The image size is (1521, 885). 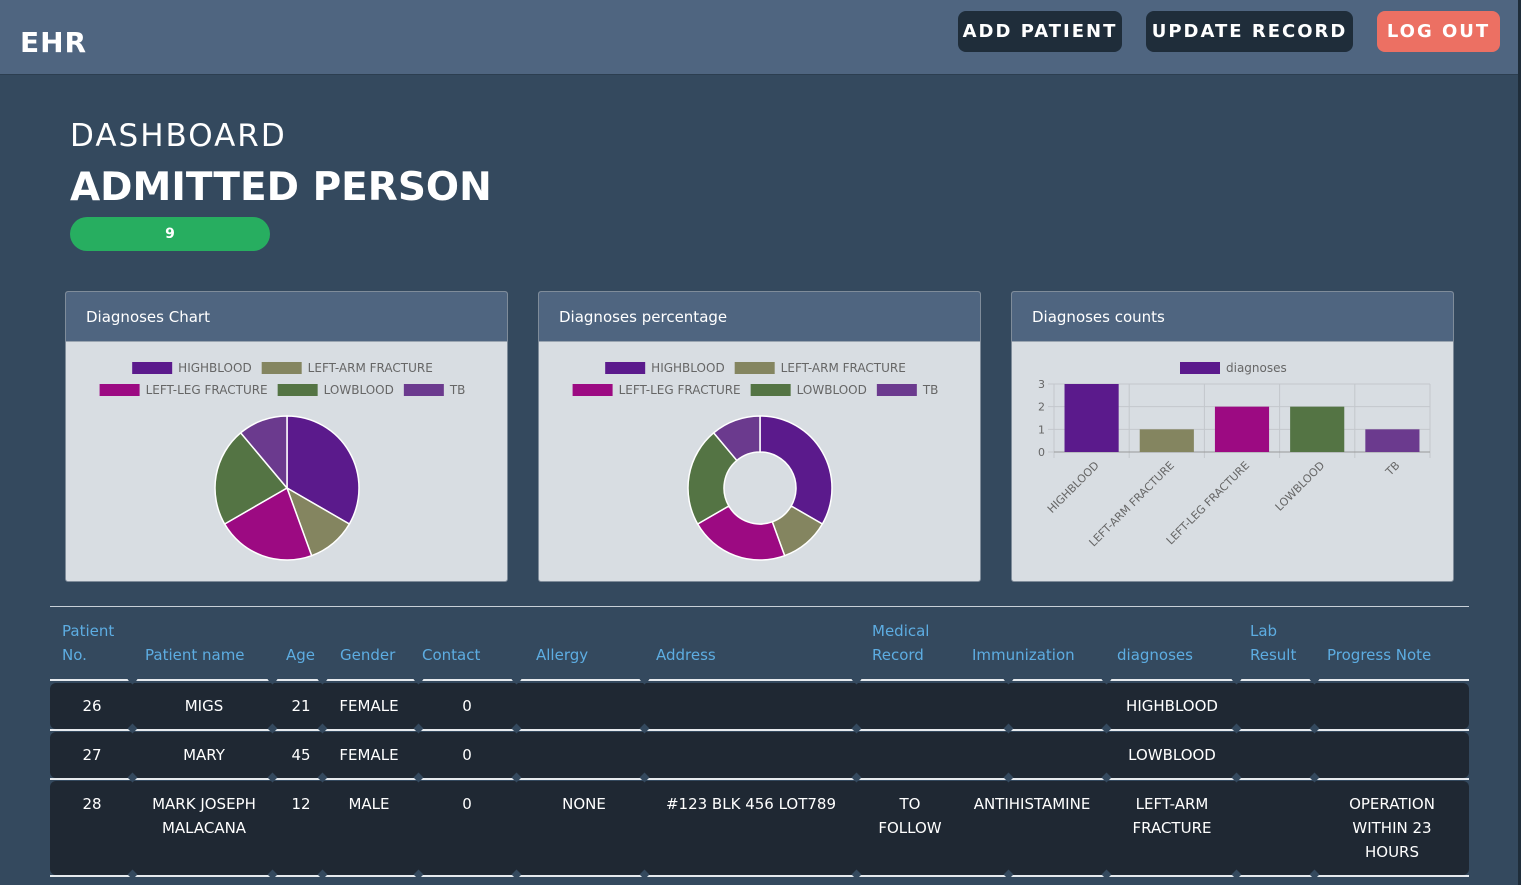 I want to click on brand-logo: EHR, so click(x=53, y=42).